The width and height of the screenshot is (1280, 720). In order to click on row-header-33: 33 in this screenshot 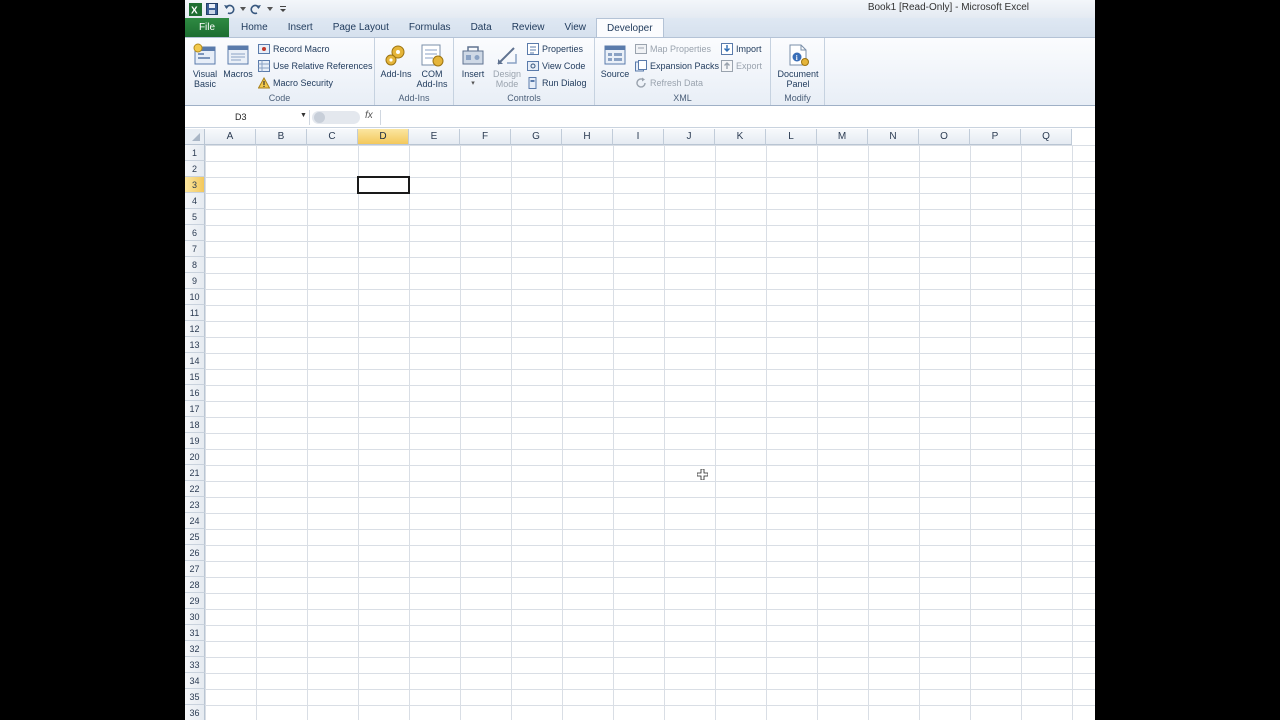, I will do `click(195, 665)`.